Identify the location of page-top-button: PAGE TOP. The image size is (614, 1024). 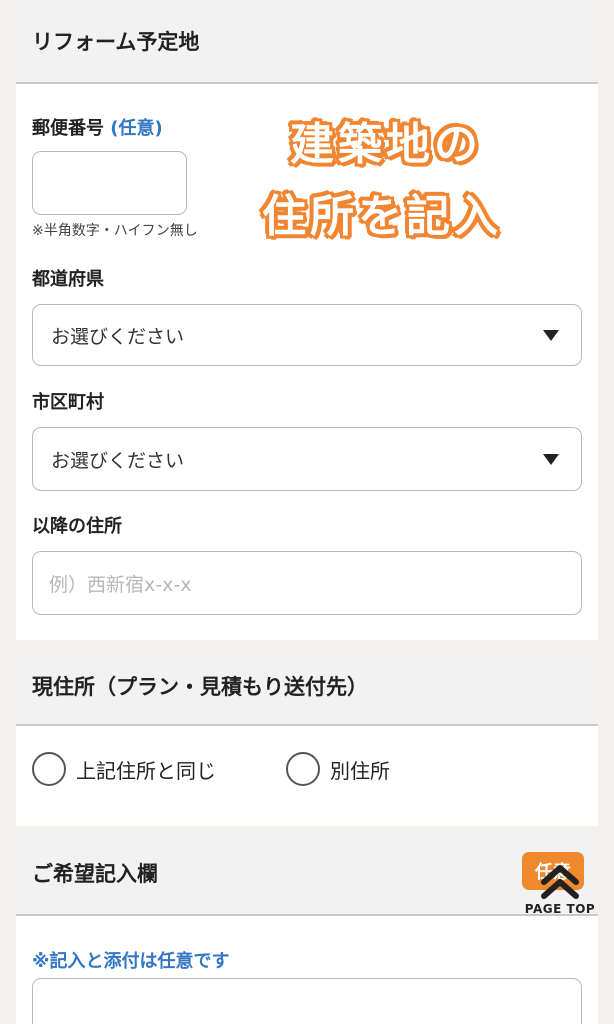
(560, 895).